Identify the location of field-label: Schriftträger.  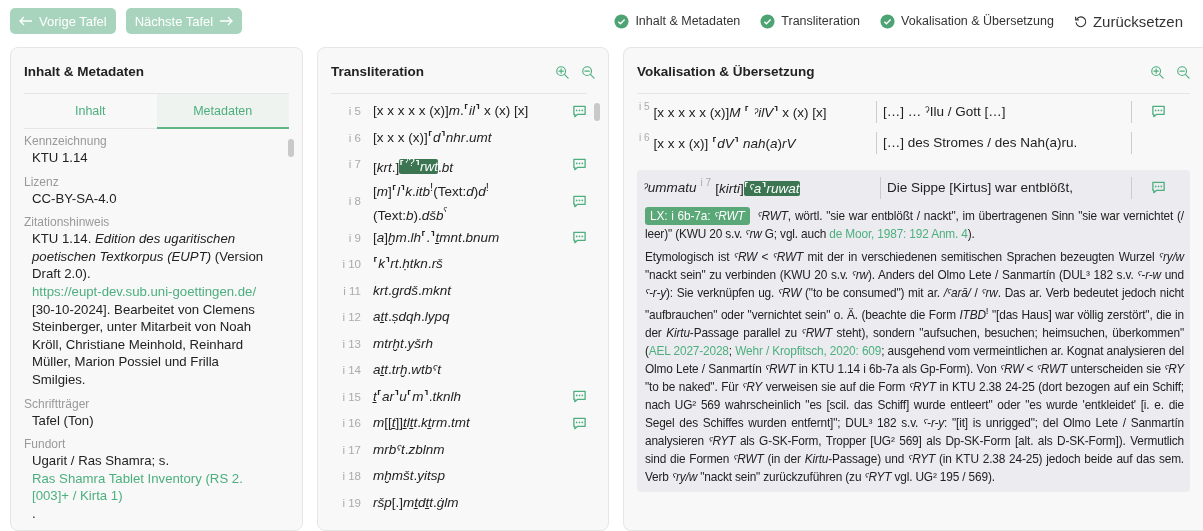
(57, 403).